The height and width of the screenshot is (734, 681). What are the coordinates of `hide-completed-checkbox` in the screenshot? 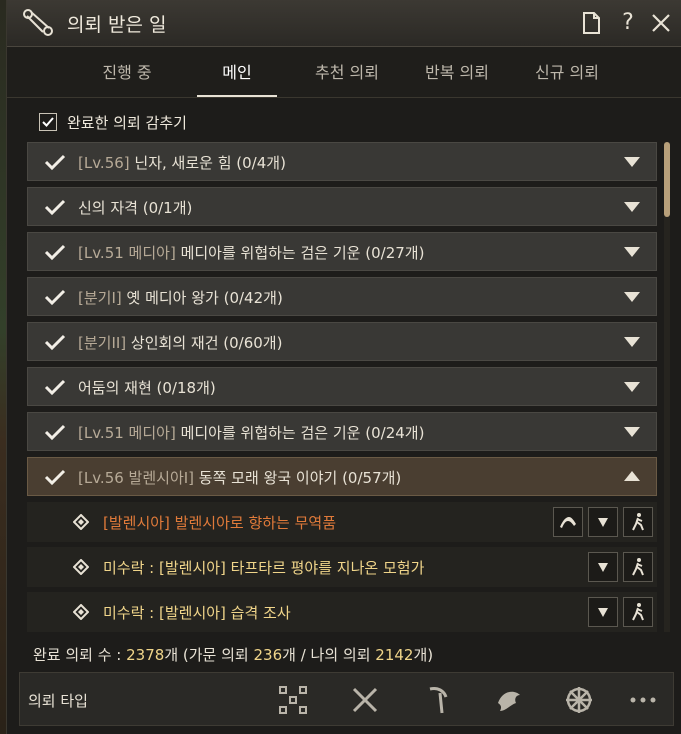 It's located at (48, 122).